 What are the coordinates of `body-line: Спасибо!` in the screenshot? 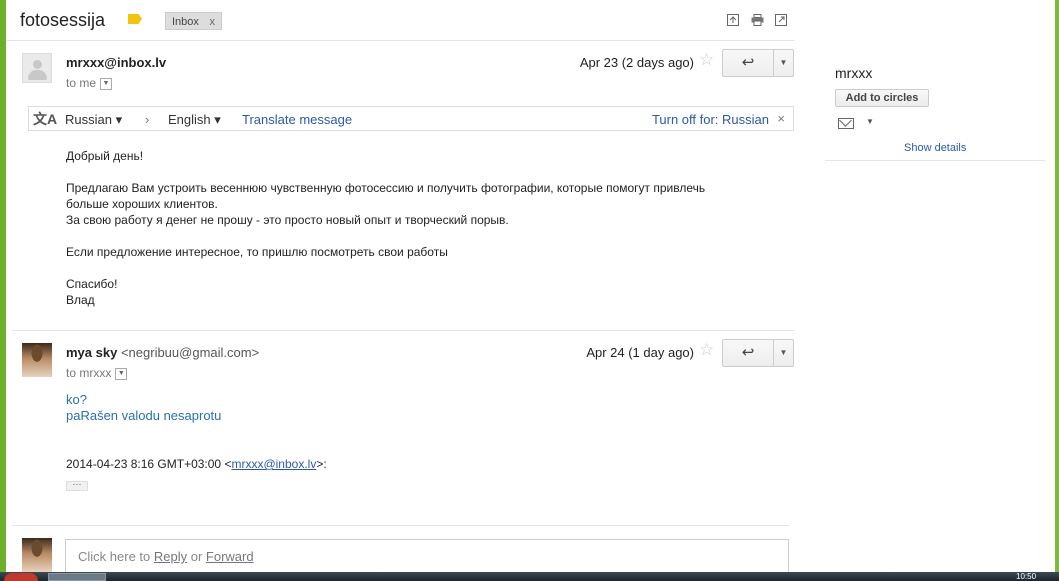 It's located at (92, 284).